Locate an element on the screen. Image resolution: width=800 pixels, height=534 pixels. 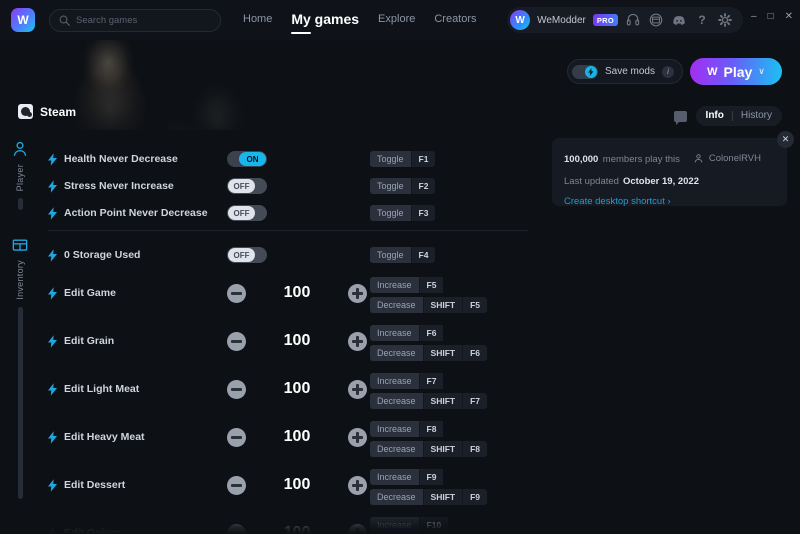
hotkey-group: Increase F7 Decrease SHIFT F7 is located at coordinates (429, 391).